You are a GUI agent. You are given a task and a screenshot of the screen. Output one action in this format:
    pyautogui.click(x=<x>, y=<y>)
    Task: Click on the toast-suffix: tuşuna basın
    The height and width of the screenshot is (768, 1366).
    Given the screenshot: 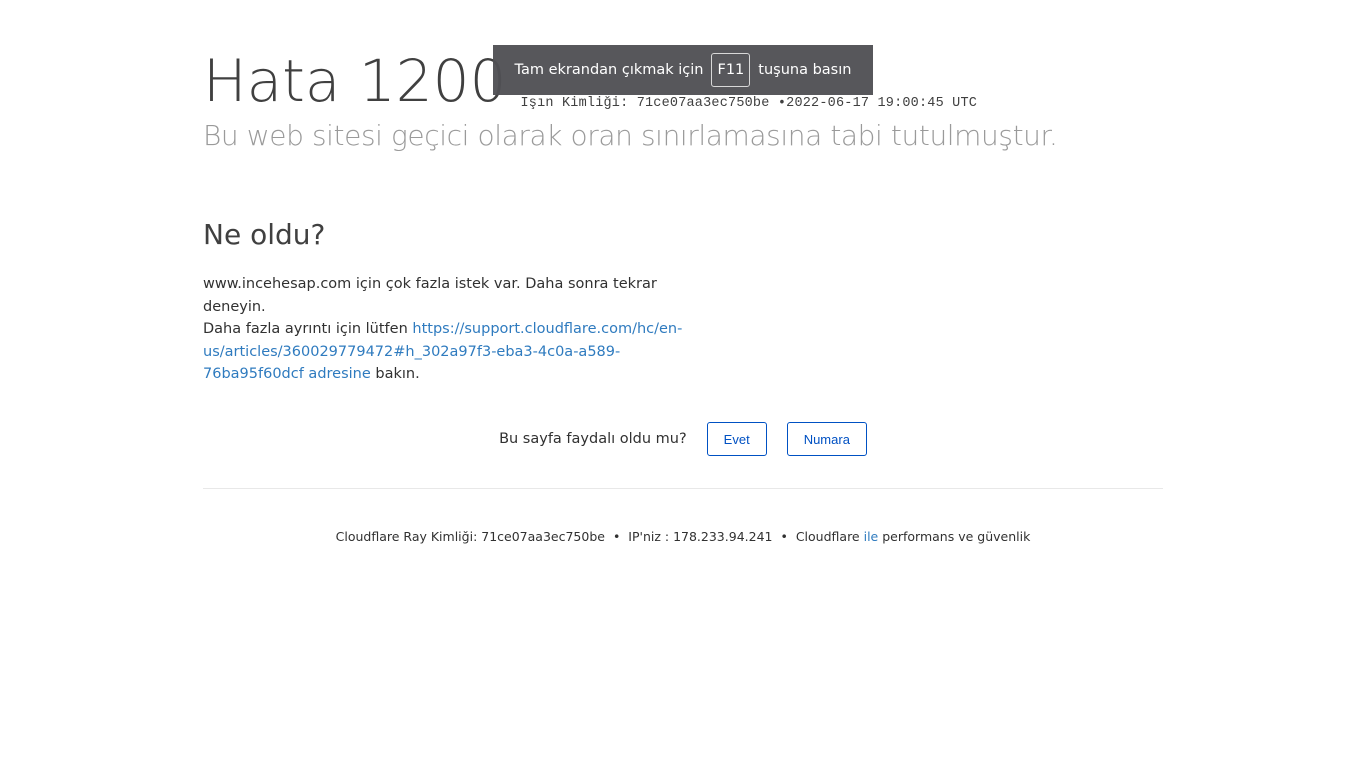 What is the action you would take?
    pyautogui.click(x=805, y=70)
    